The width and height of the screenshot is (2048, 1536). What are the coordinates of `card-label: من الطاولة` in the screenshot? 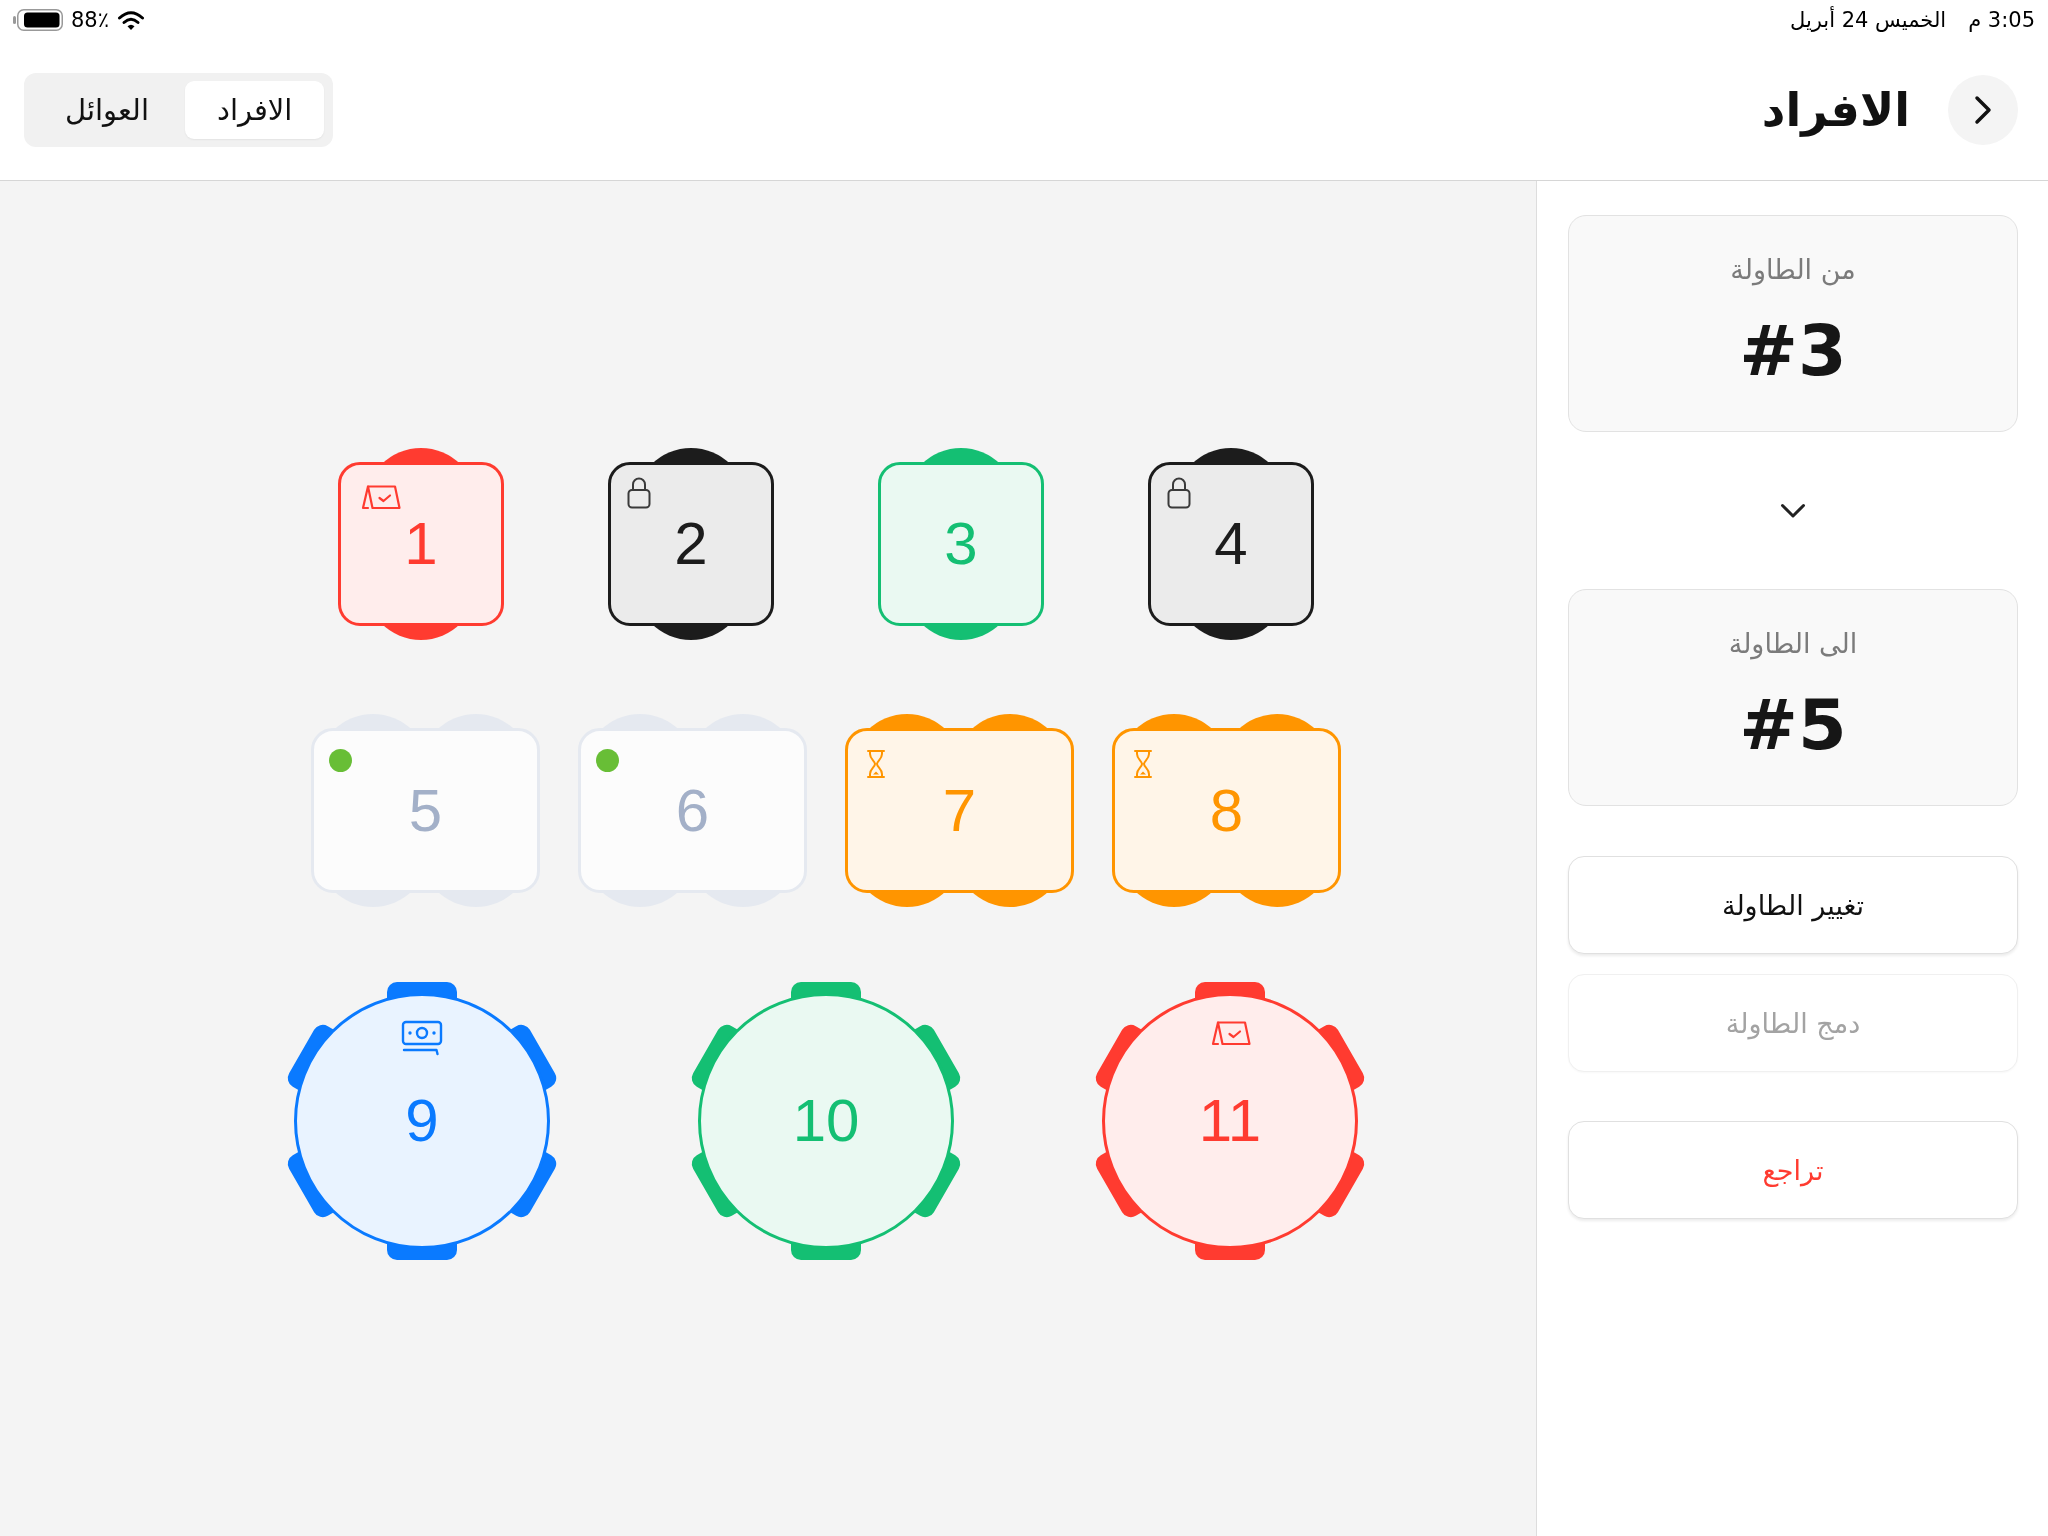 It's located at (1793, 270).